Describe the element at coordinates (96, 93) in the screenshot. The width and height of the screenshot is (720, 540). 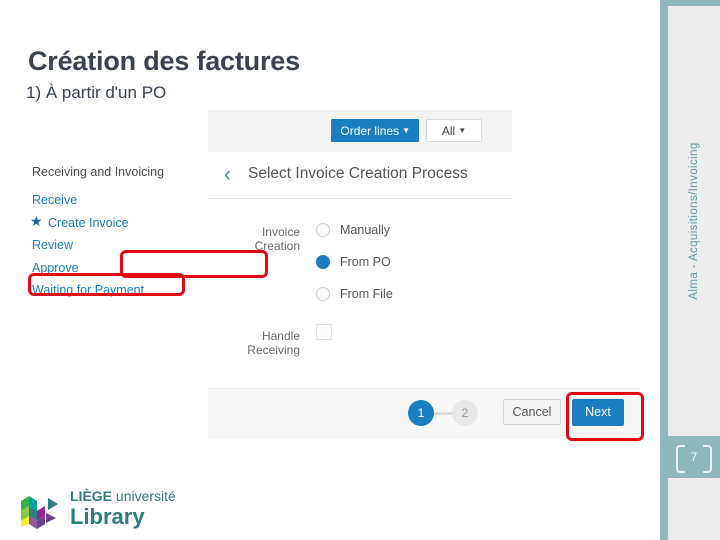
I see `page-subtitle: 1) À partir d'un PO` at that location.